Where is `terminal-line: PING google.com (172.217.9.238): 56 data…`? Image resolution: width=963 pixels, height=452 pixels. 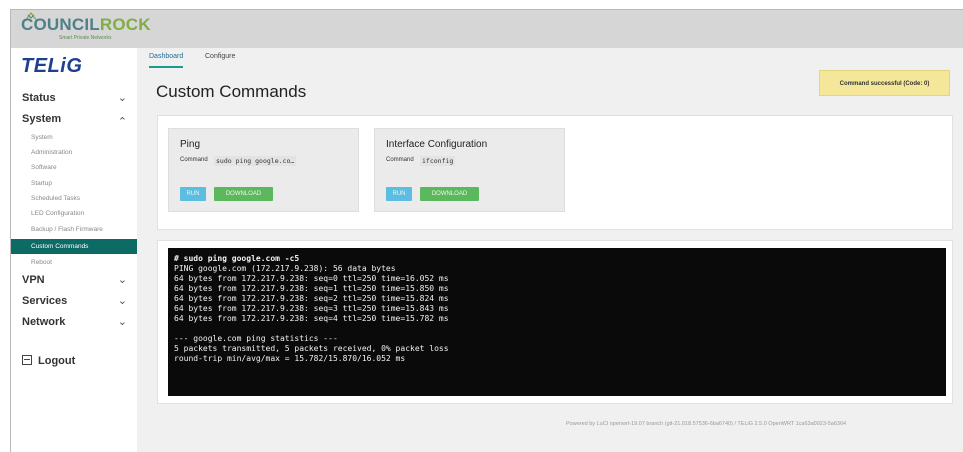 terminal-line: PING google.com (172.217.9.238): 56 data… is located at coordinates (285, 268).